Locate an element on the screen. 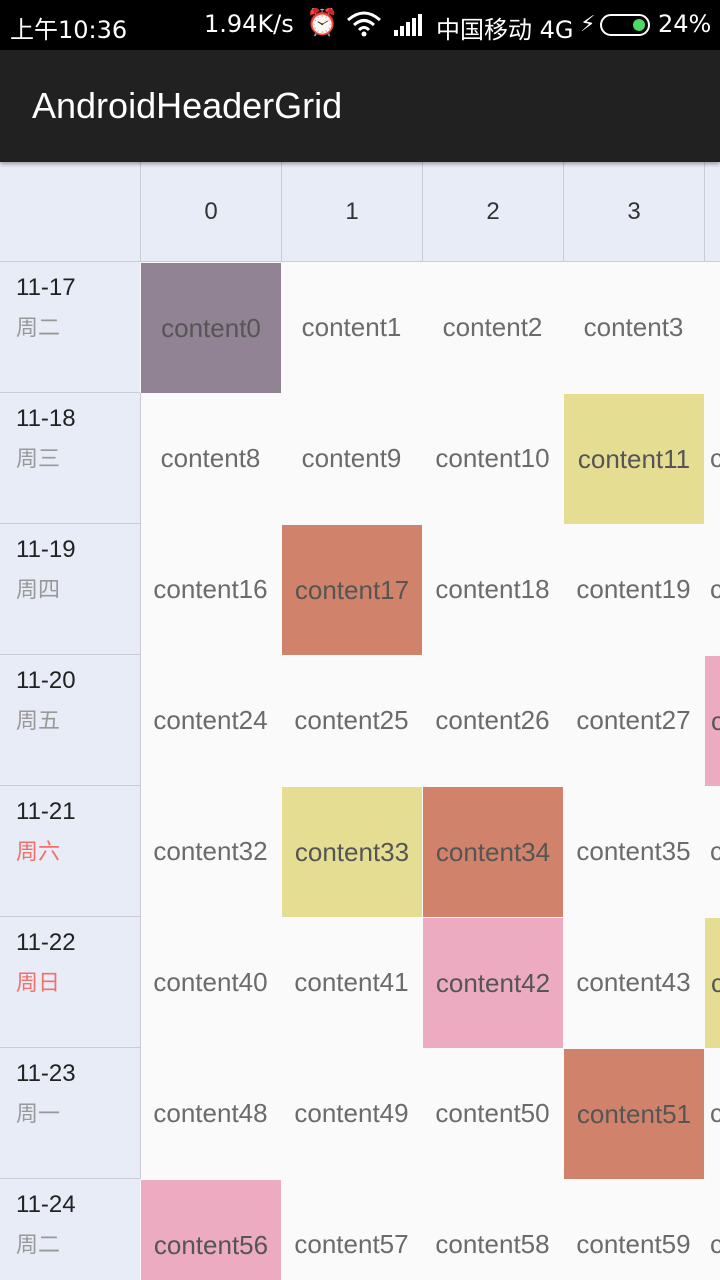  carrier-label: 中国移动 4G is located at coordinates (505, 30).